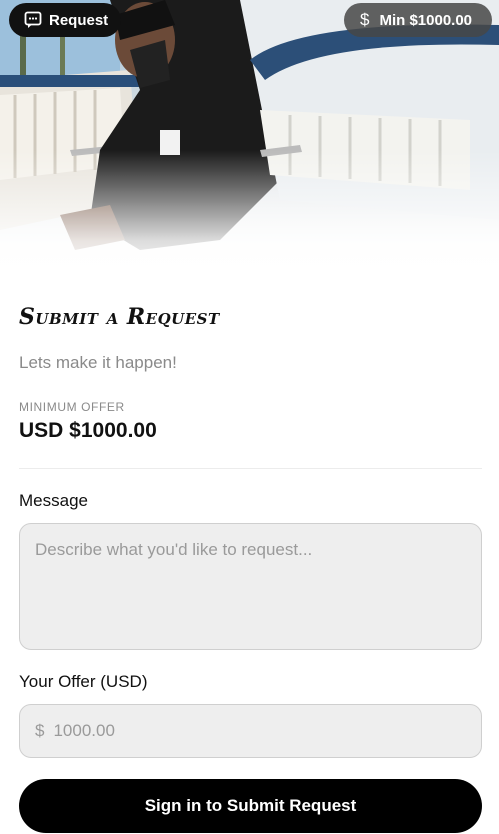 The width and height of the screenshot is (499, 834). I want to click on offer-input: $ 1000.00, so click(250, 731).